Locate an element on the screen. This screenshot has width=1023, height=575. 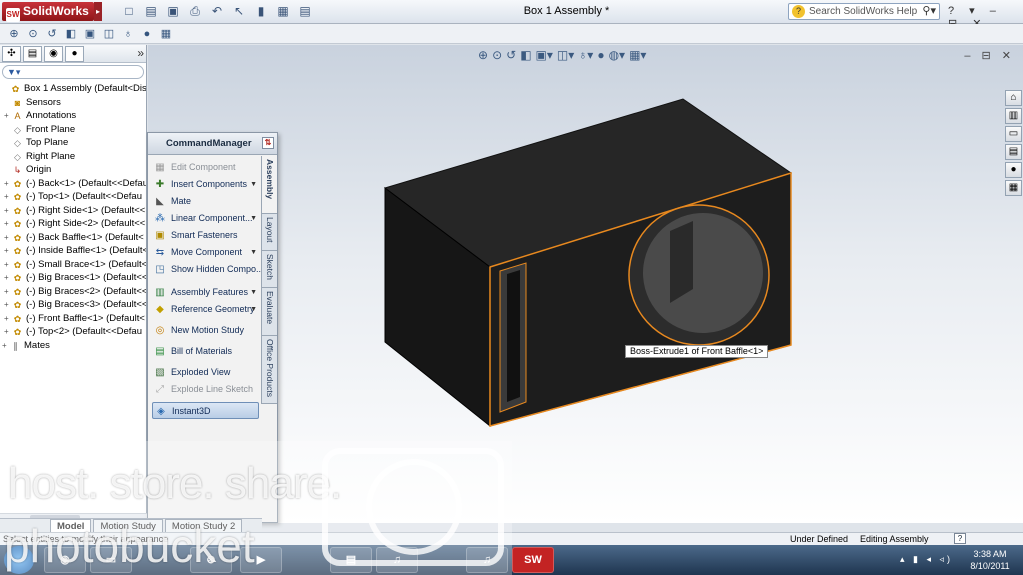
tree-item: + ✿ (-) Big Braces<1> (Default<< is located at coordinates (73, 278).